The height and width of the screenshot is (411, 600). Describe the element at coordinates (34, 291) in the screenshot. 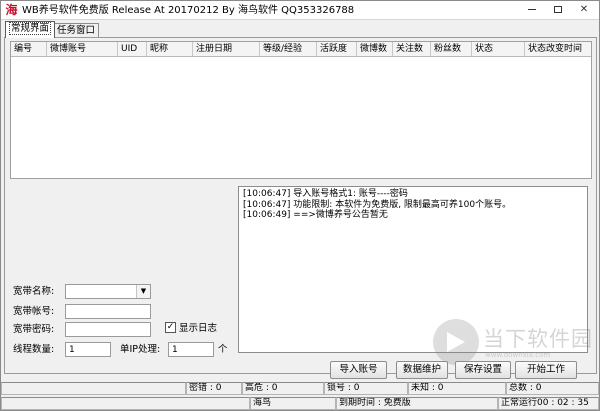

I see `broadband-name-label: 宽带名称:` at that location.